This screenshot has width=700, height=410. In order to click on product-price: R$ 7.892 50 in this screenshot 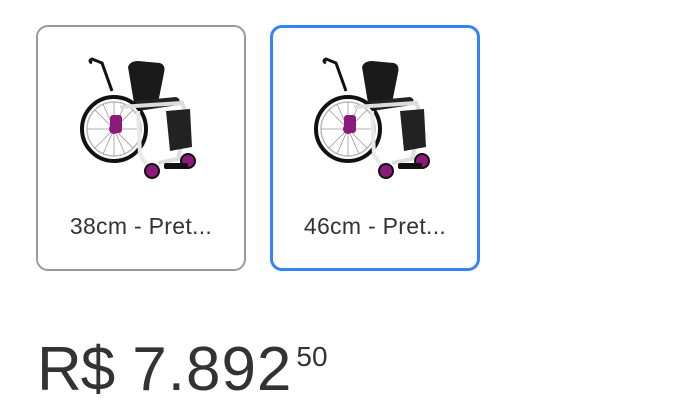, I will do `click(182, 370)`.